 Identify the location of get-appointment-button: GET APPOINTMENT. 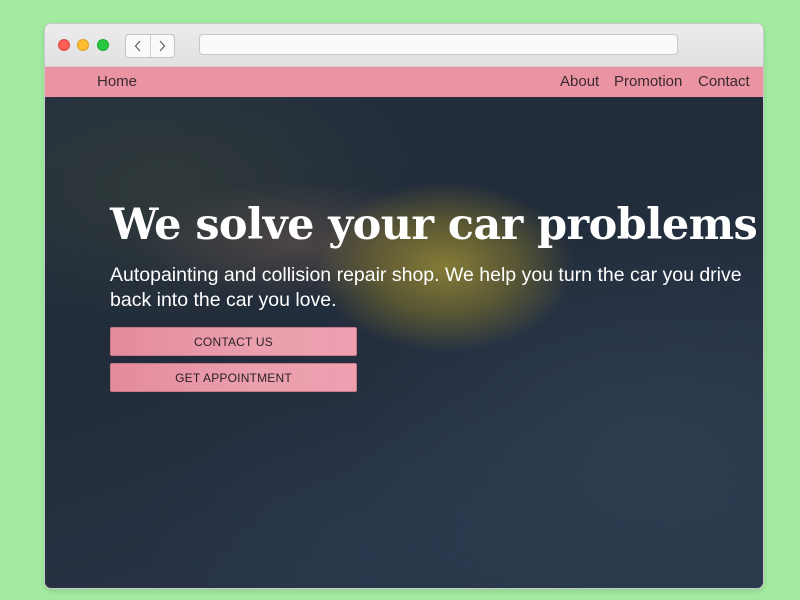
(233, 378).